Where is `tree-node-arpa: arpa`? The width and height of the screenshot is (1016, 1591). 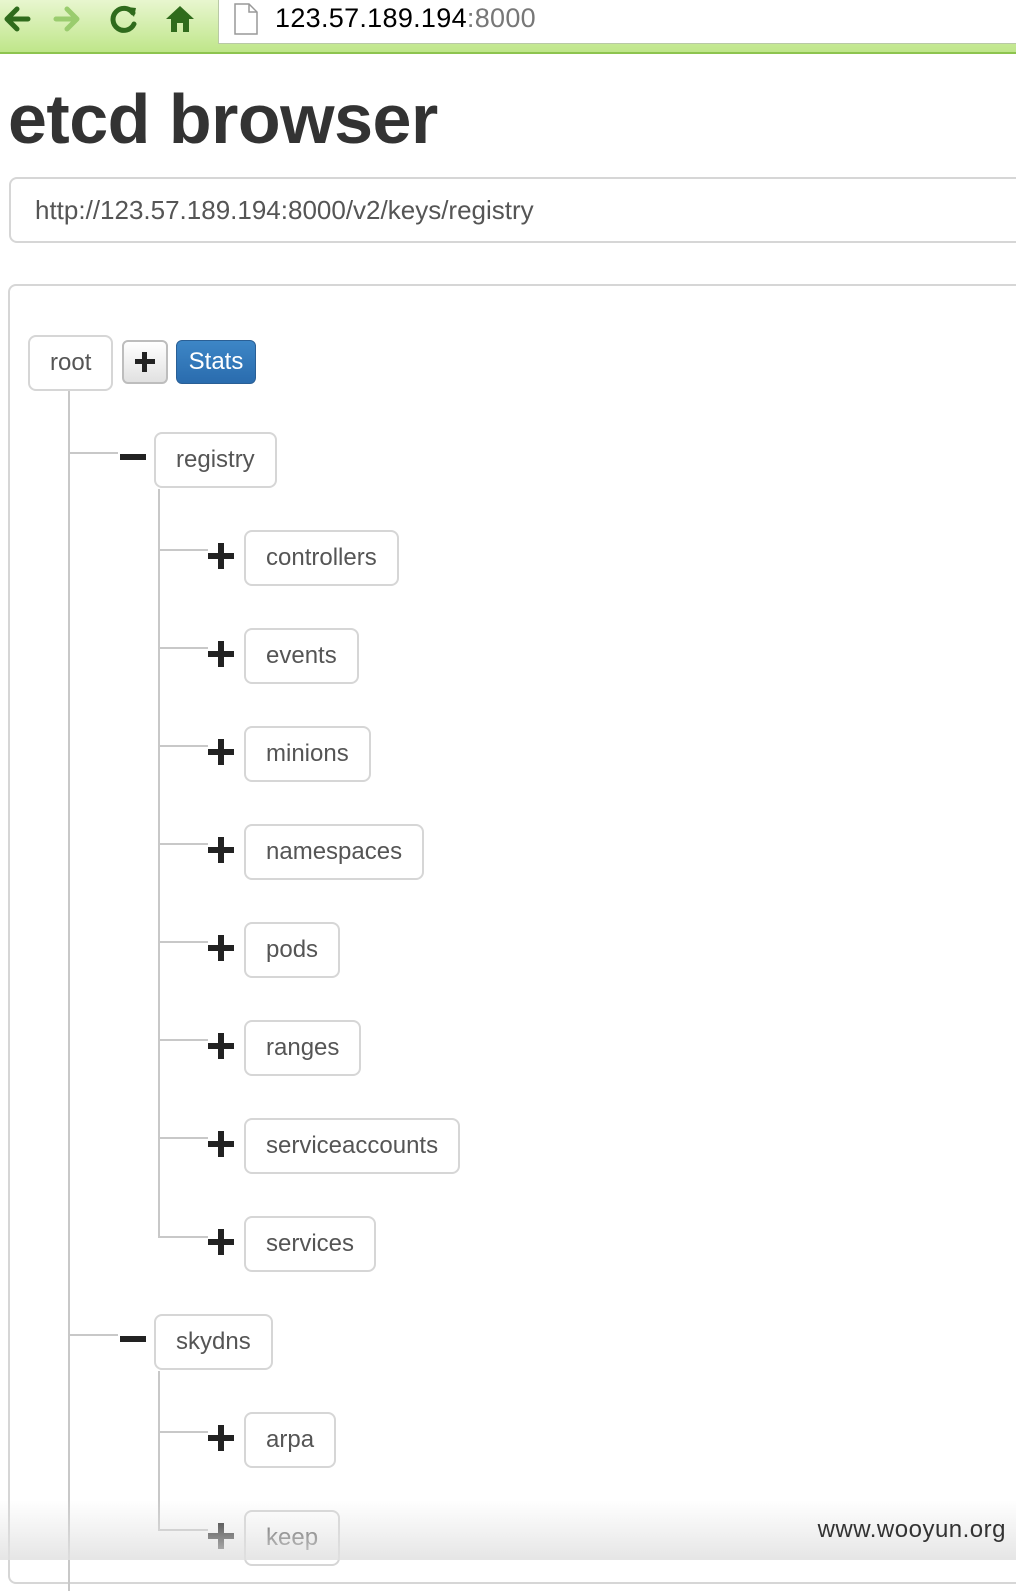
tree-node-arpa: arpa is located at coordinates (290, 1440).